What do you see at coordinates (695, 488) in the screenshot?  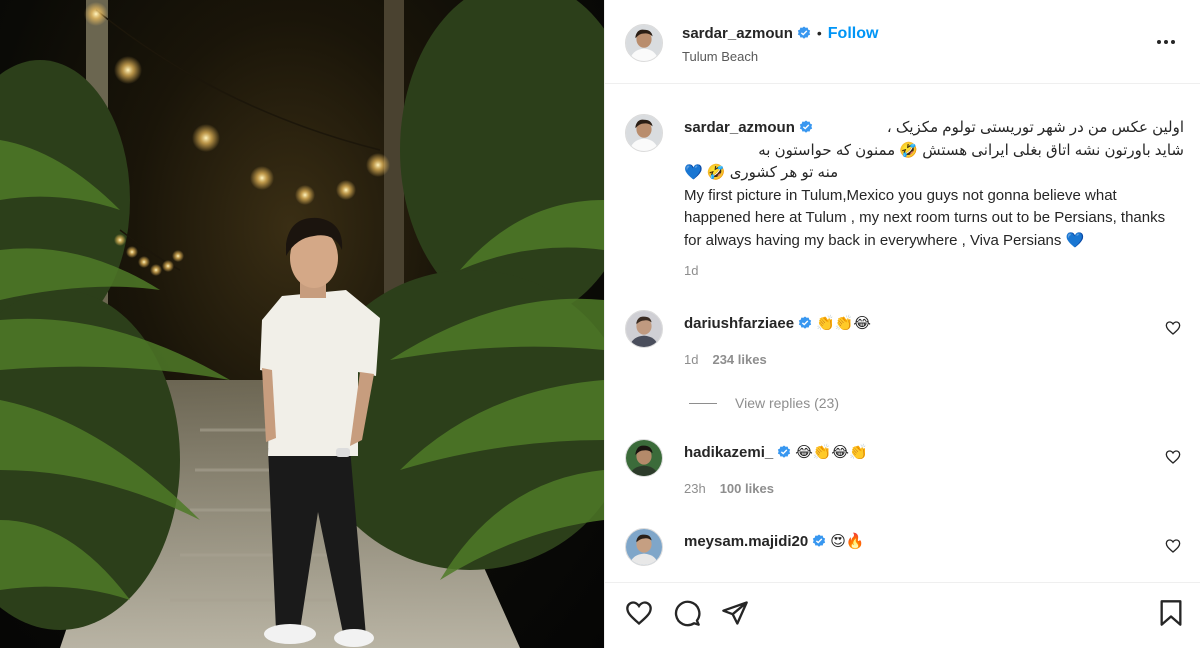 I see `comment-timestamp: 23h` at bounding box center [695, 488].